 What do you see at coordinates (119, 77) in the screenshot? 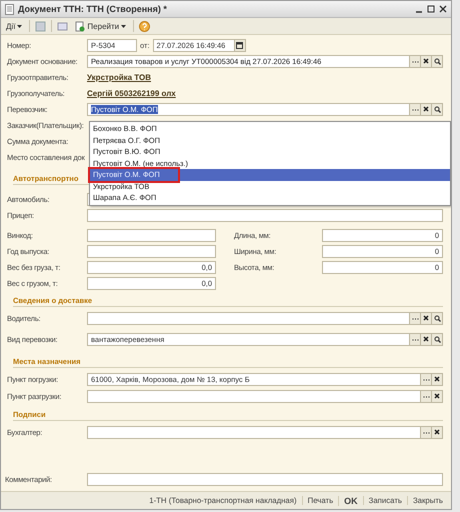
I see `party-link: Укрстройка ТОВ` at bounding box center [119, 77].